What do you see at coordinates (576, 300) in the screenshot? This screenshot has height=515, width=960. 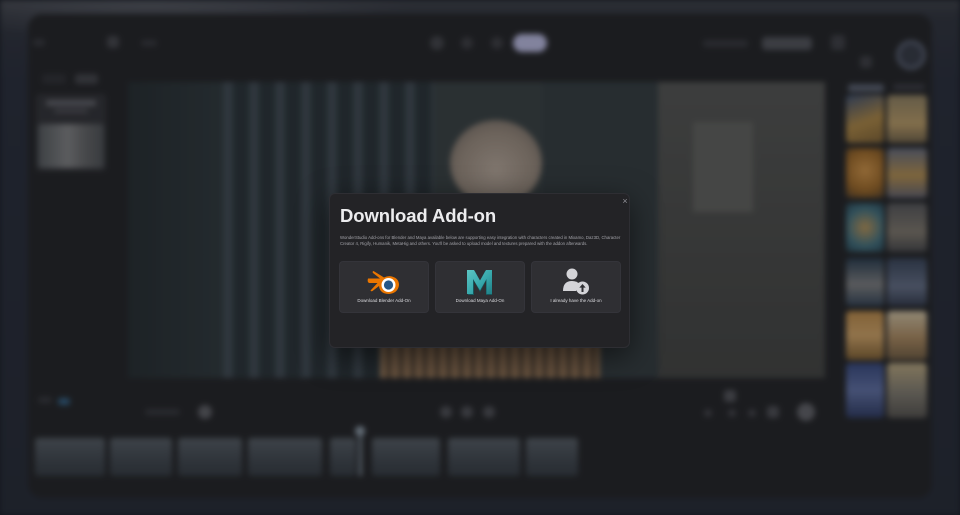 I see `option-label: I already have the Add-on` at bounding box center [576, 300].